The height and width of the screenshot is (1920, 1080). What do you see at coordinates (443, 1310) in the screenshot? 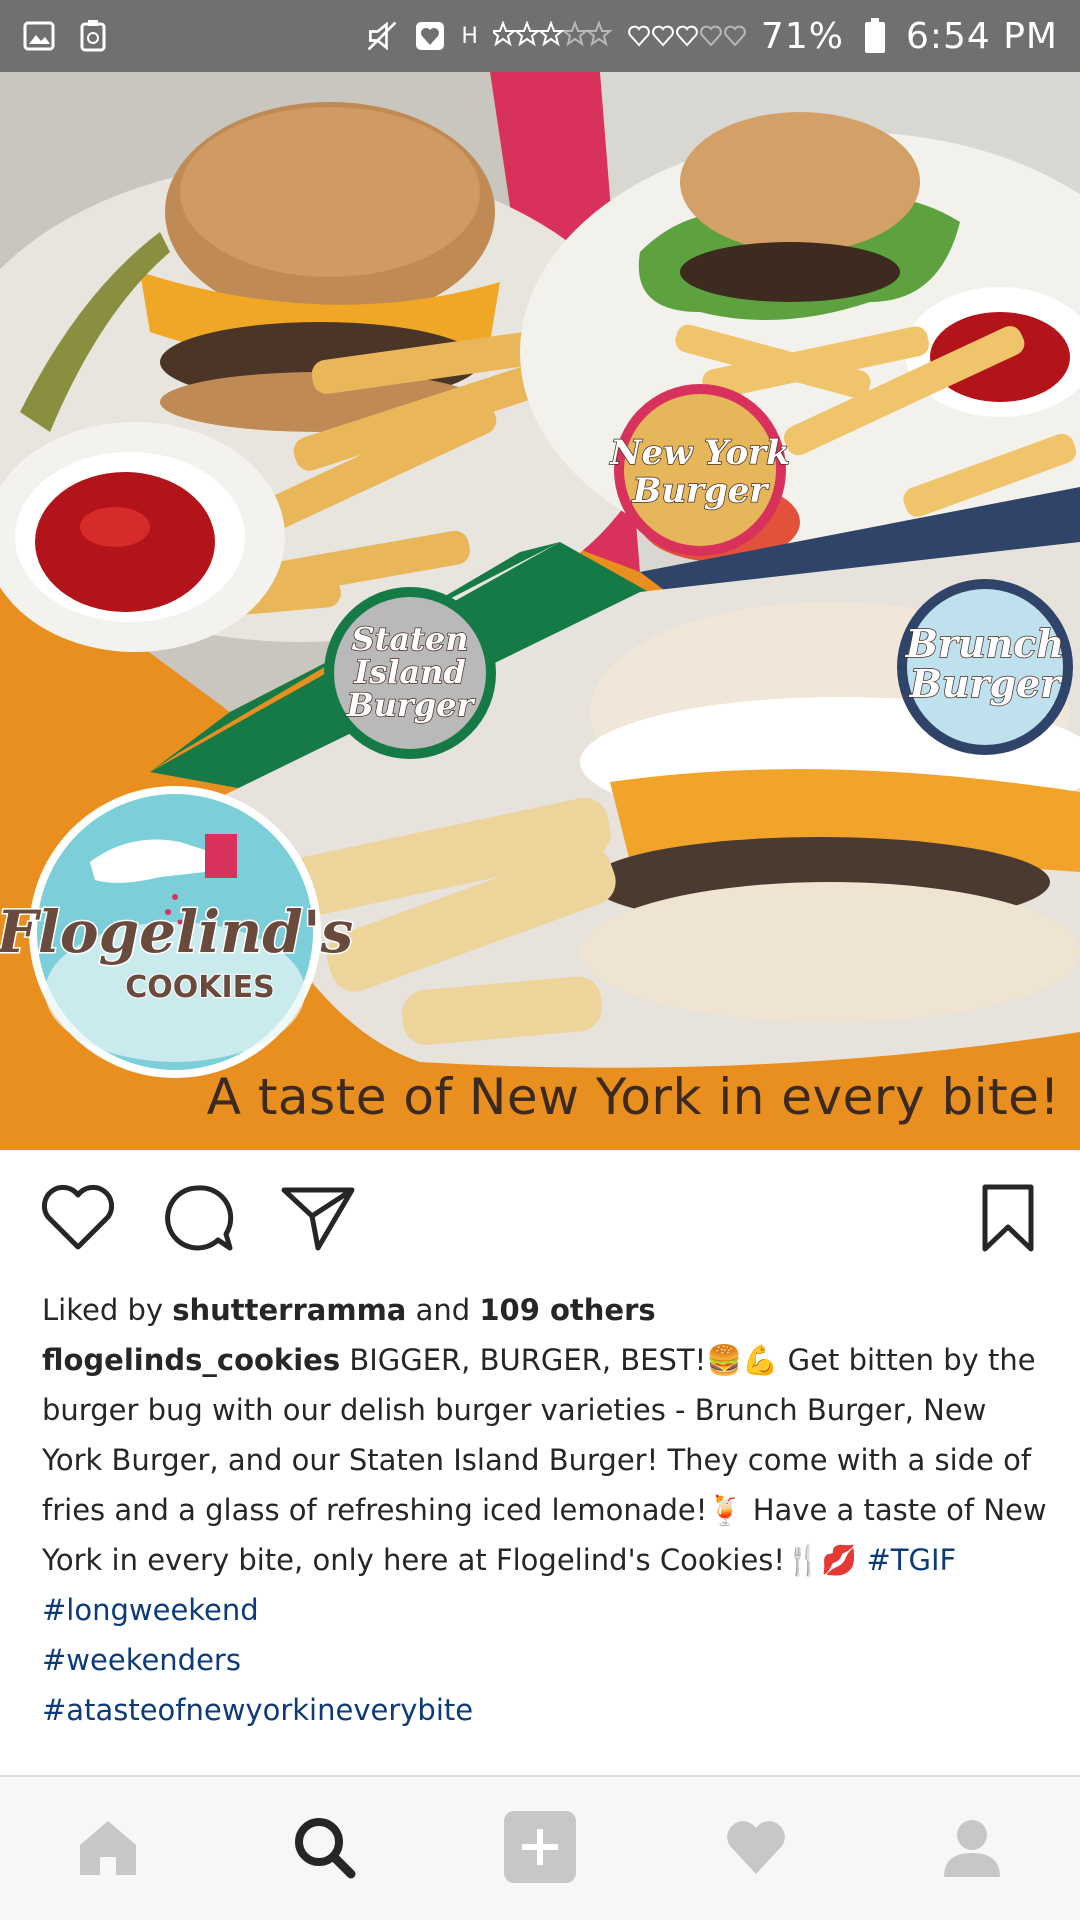
I see `likes-middle: and` at bounding box center [443, 1310].